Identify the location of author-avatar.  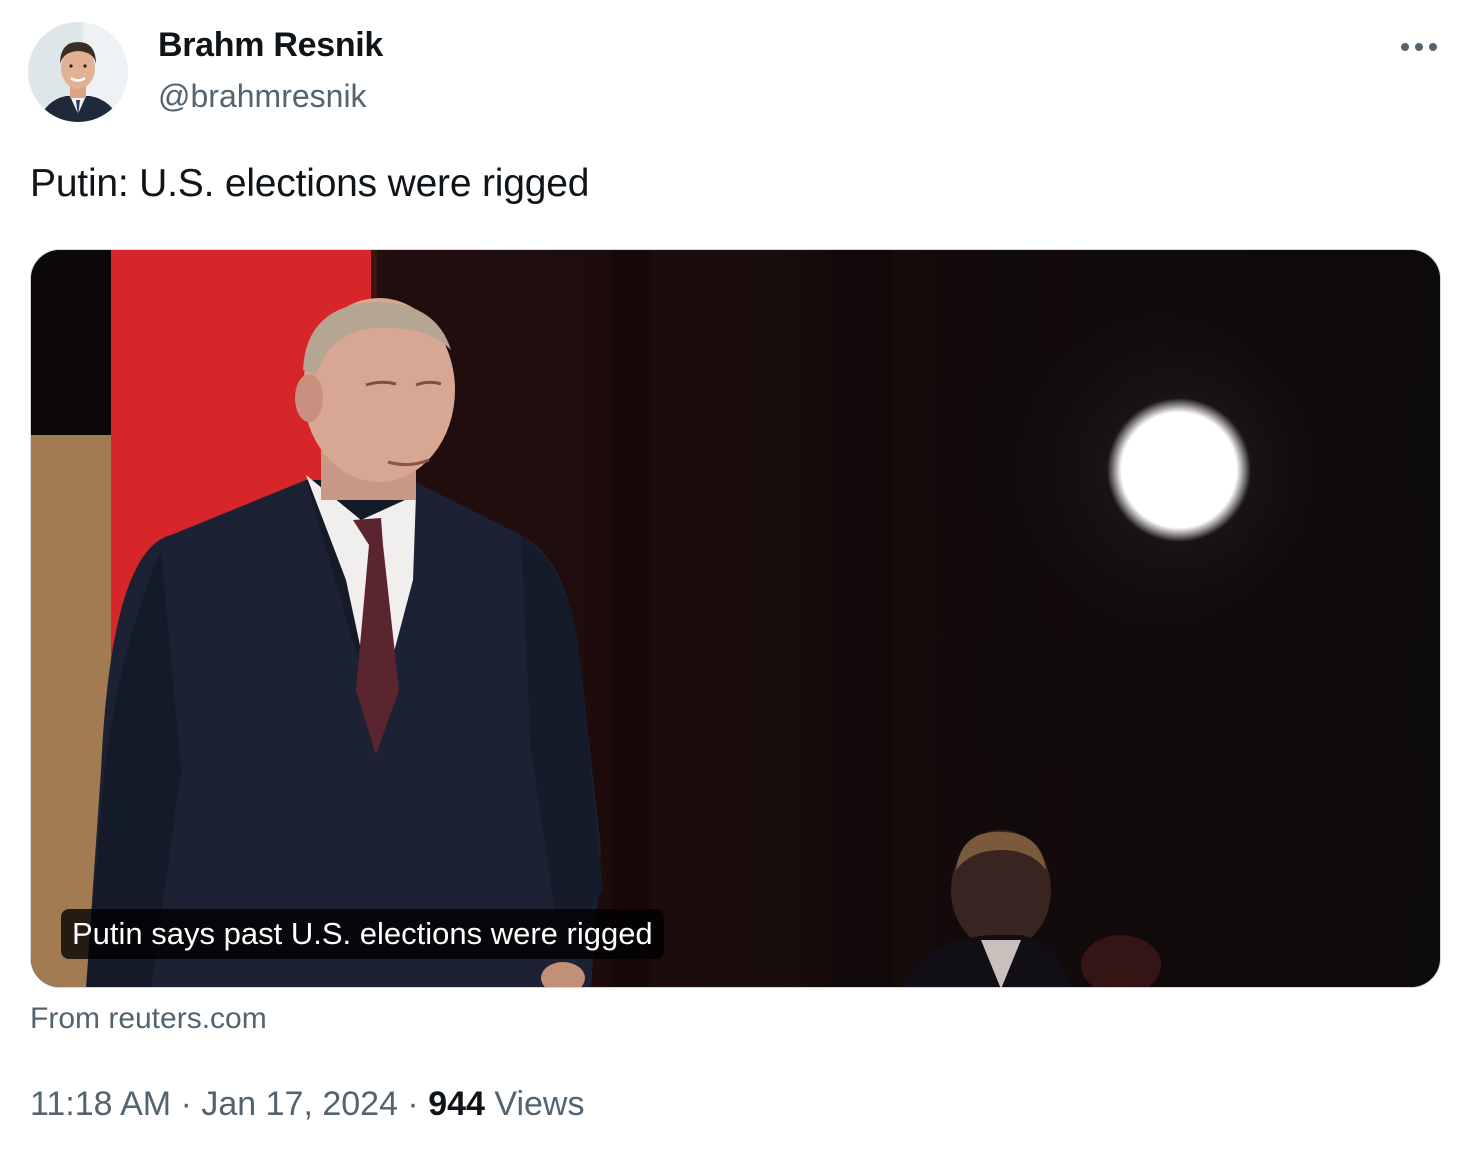
(78, 72).